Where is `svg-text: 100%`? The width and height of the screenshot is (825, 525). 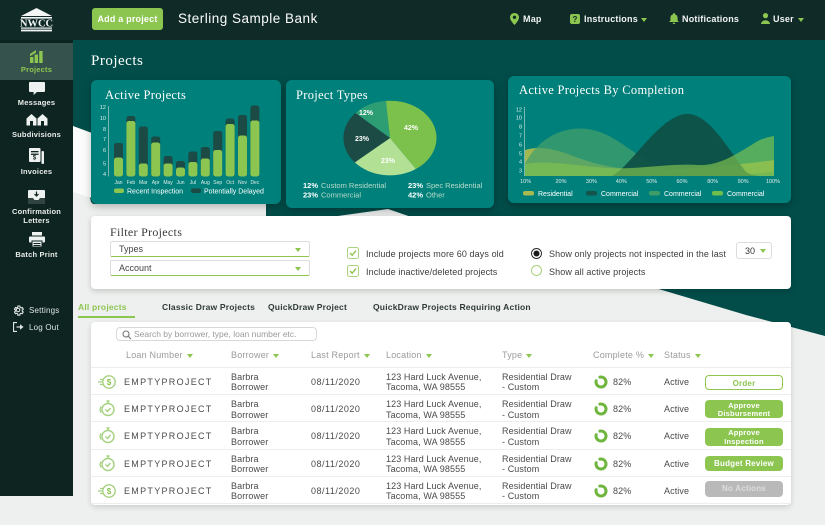
svg-text: 100% is located at coordinates (773, 182).